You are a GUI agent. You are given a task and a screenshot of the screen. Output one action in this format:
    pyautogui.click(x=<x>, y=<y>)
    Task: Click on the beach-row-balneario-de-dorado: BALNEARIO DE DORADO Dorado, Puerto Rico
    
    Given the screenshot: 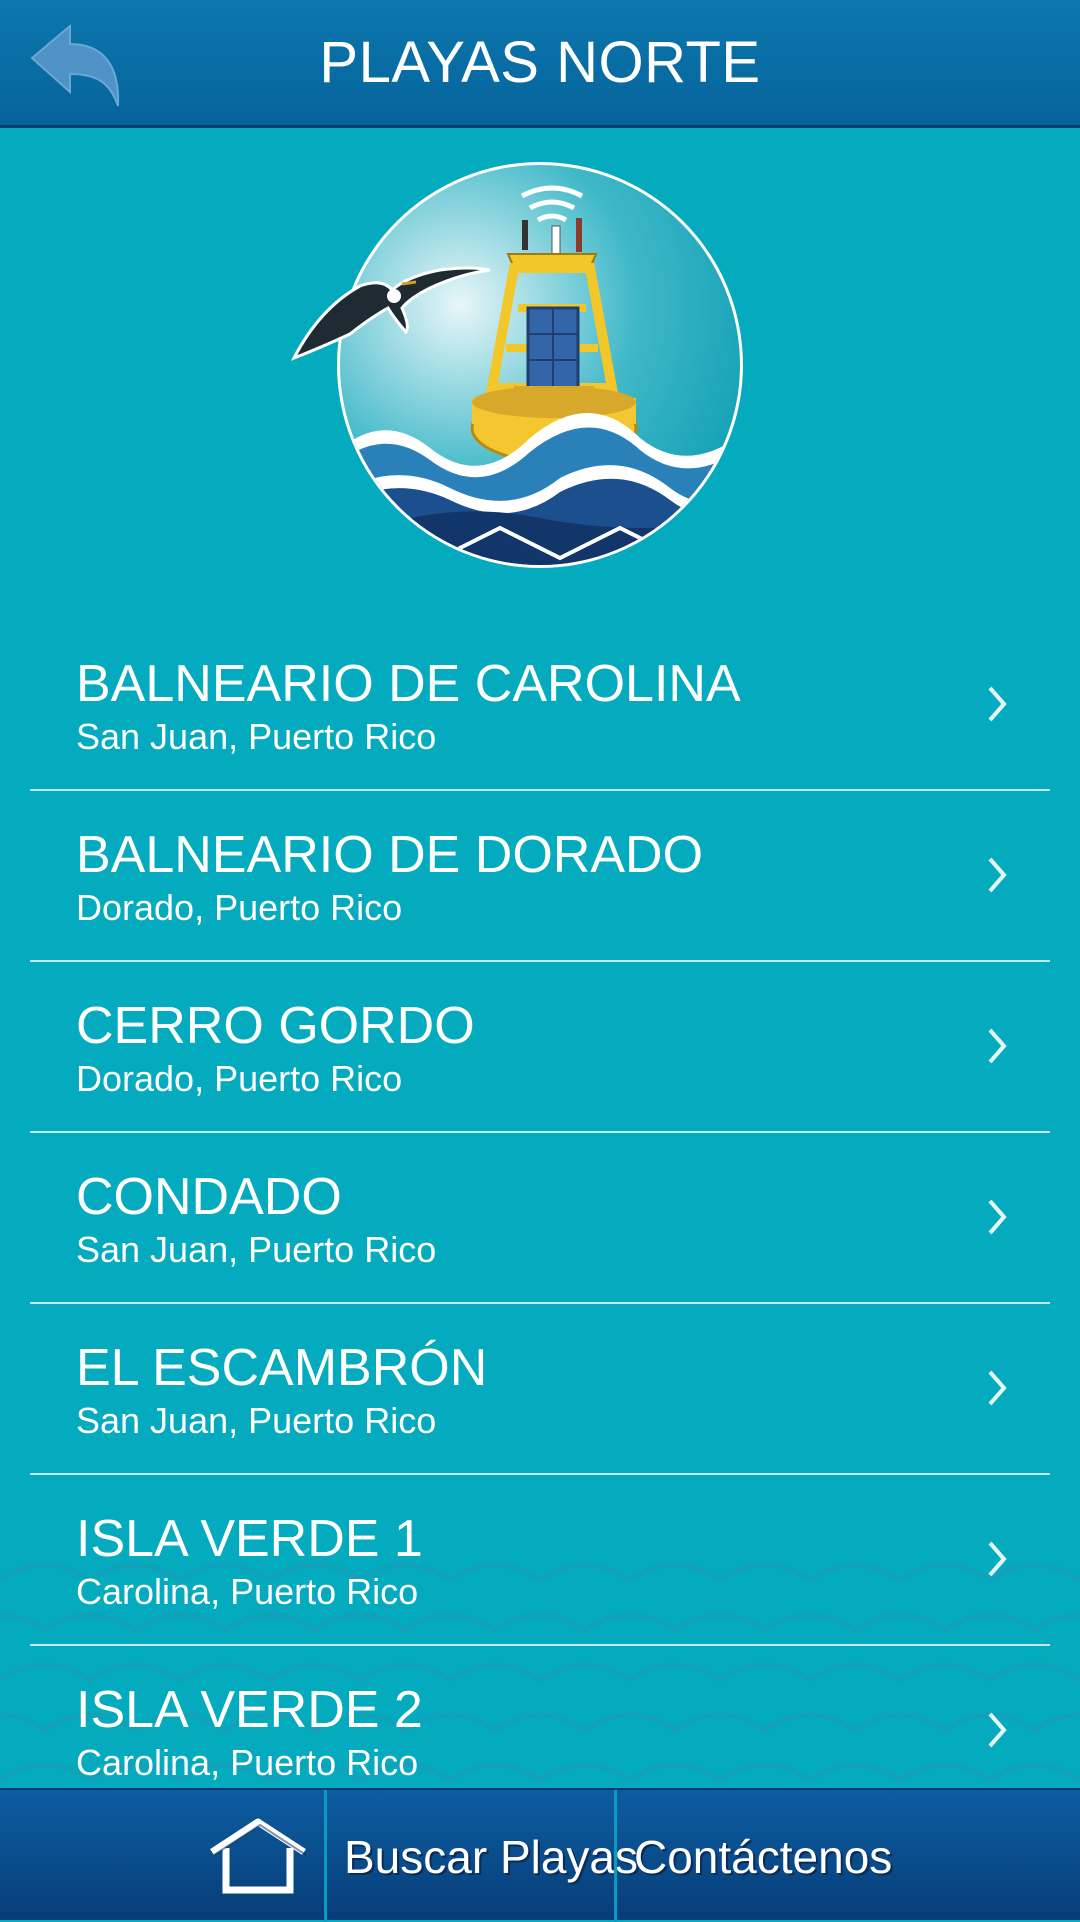 What is the action you would take?
    pyautogui.click(x=540, y=876)
    